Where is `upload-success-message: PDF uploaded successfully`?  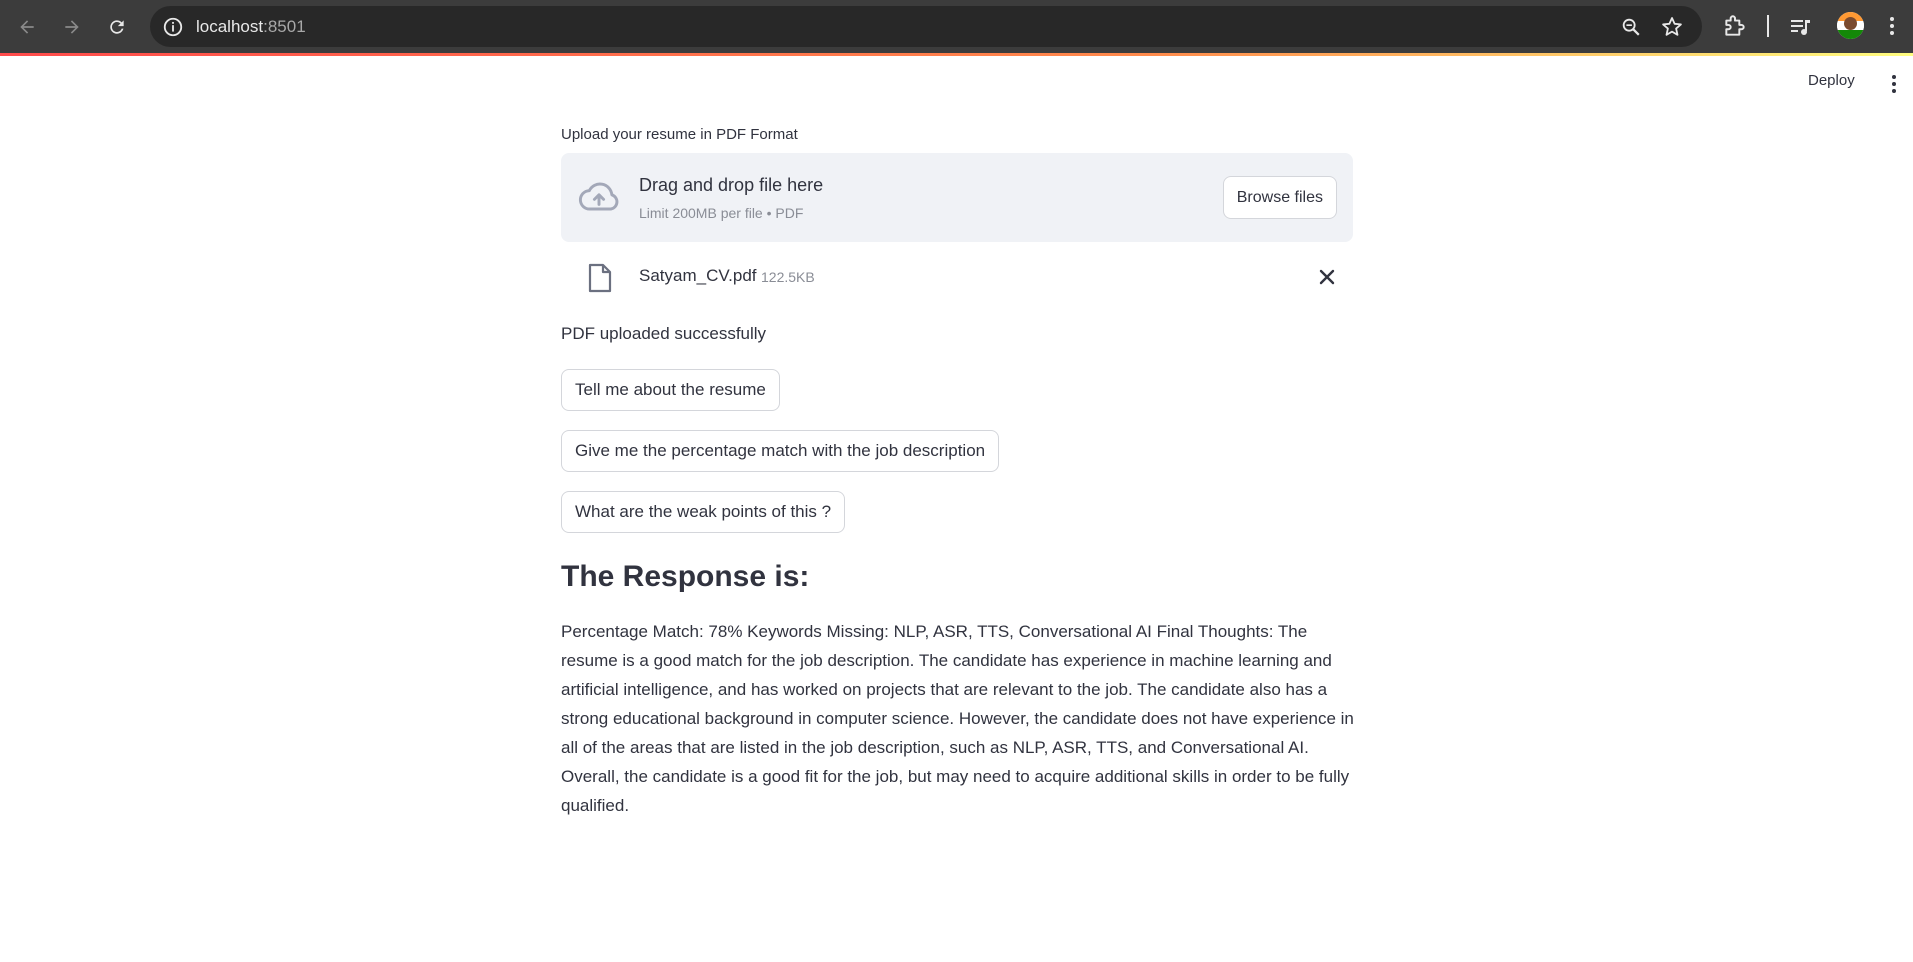 upload-success-message: PDF uploaded successfully is located at coordinates (664, 333).